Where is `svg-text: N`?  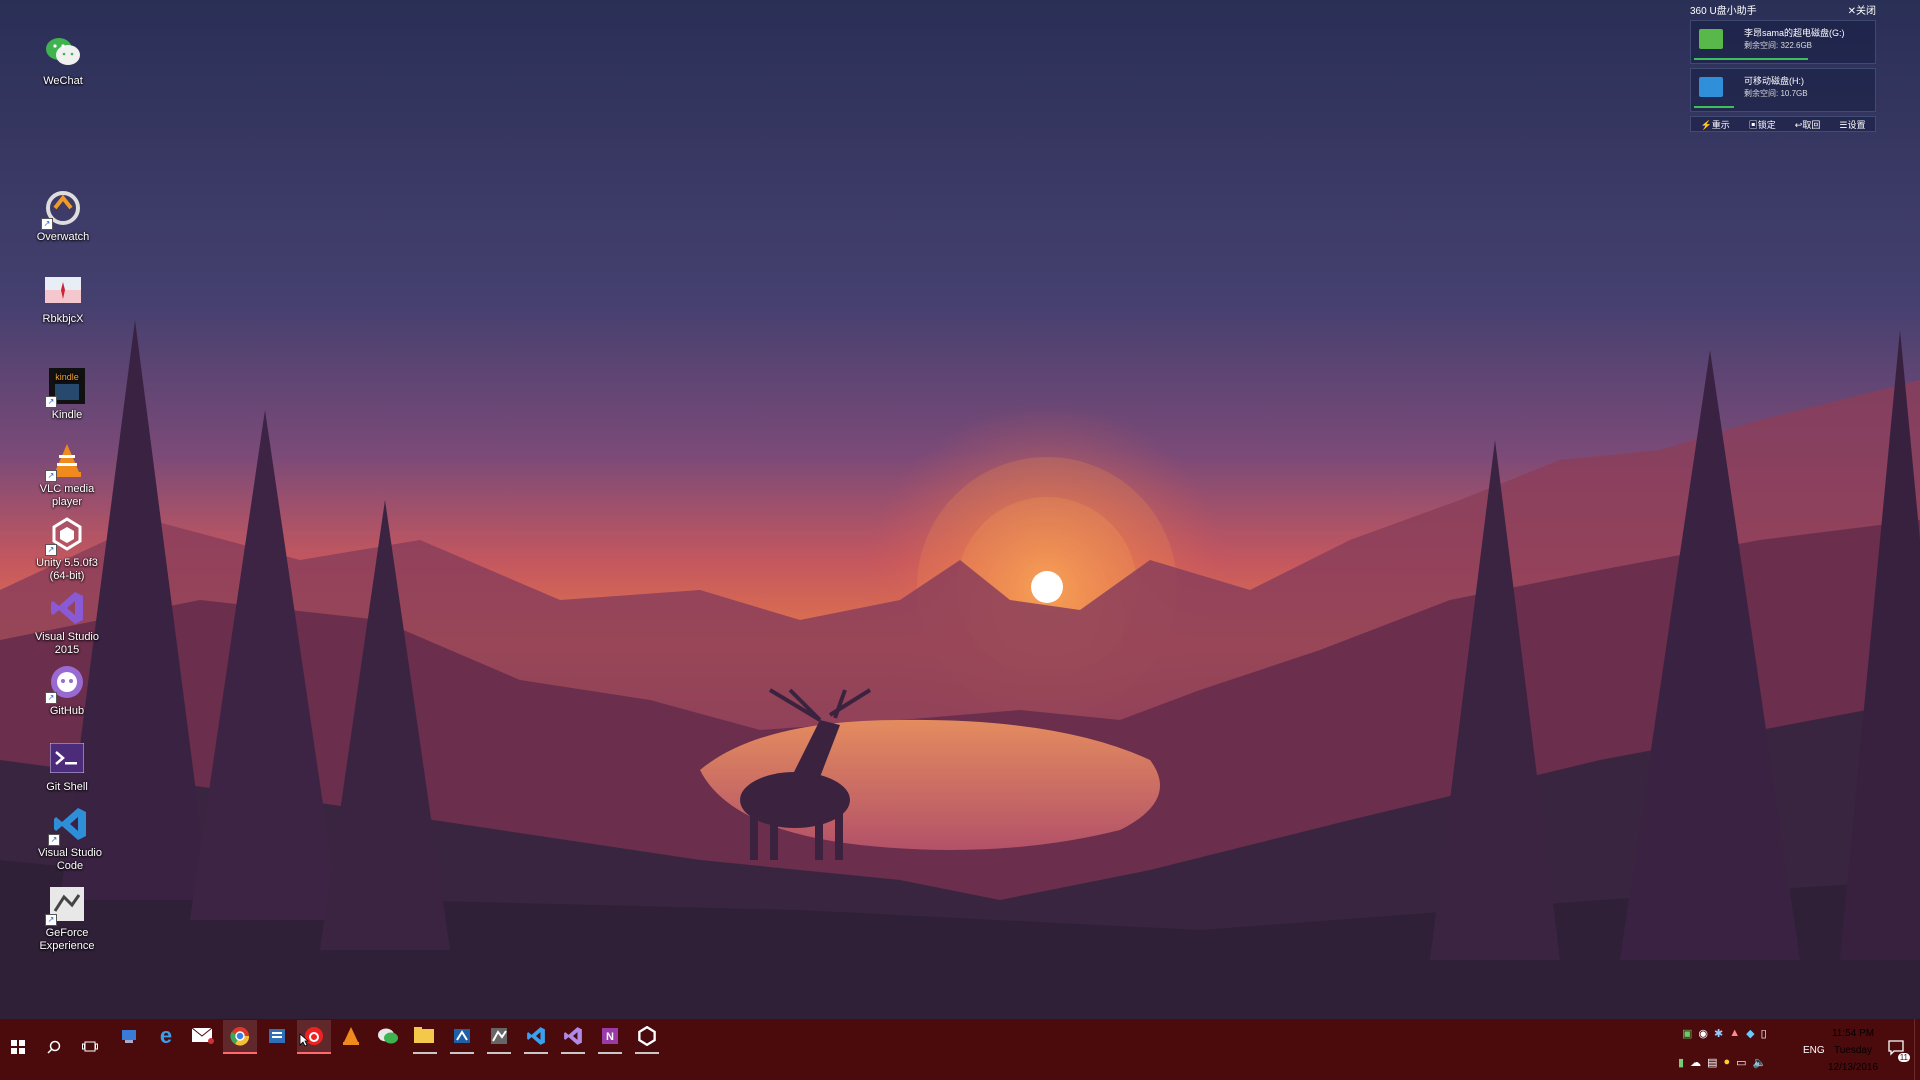
svg-text: N is located at coordinates (610, 1037).